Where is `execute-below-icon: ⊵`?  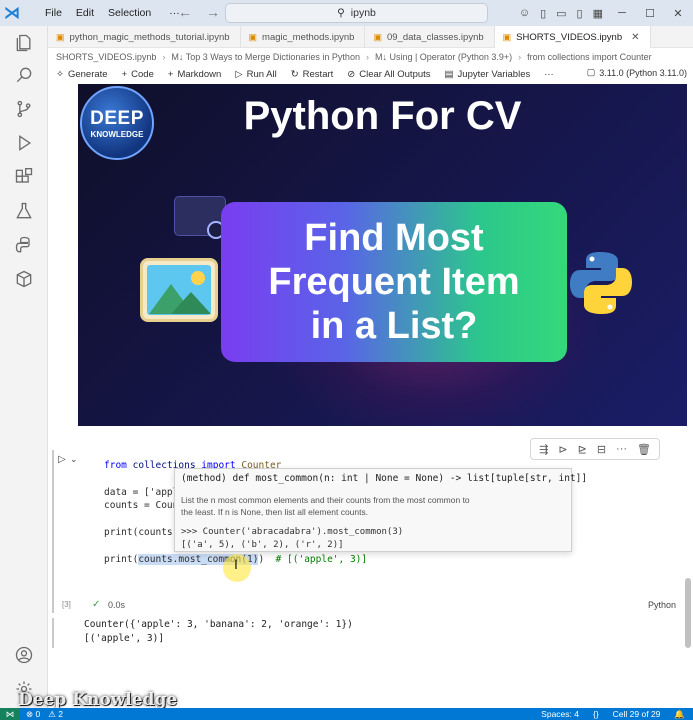
execute-below-icon: ⊵ is located at coordinates (582, 449).